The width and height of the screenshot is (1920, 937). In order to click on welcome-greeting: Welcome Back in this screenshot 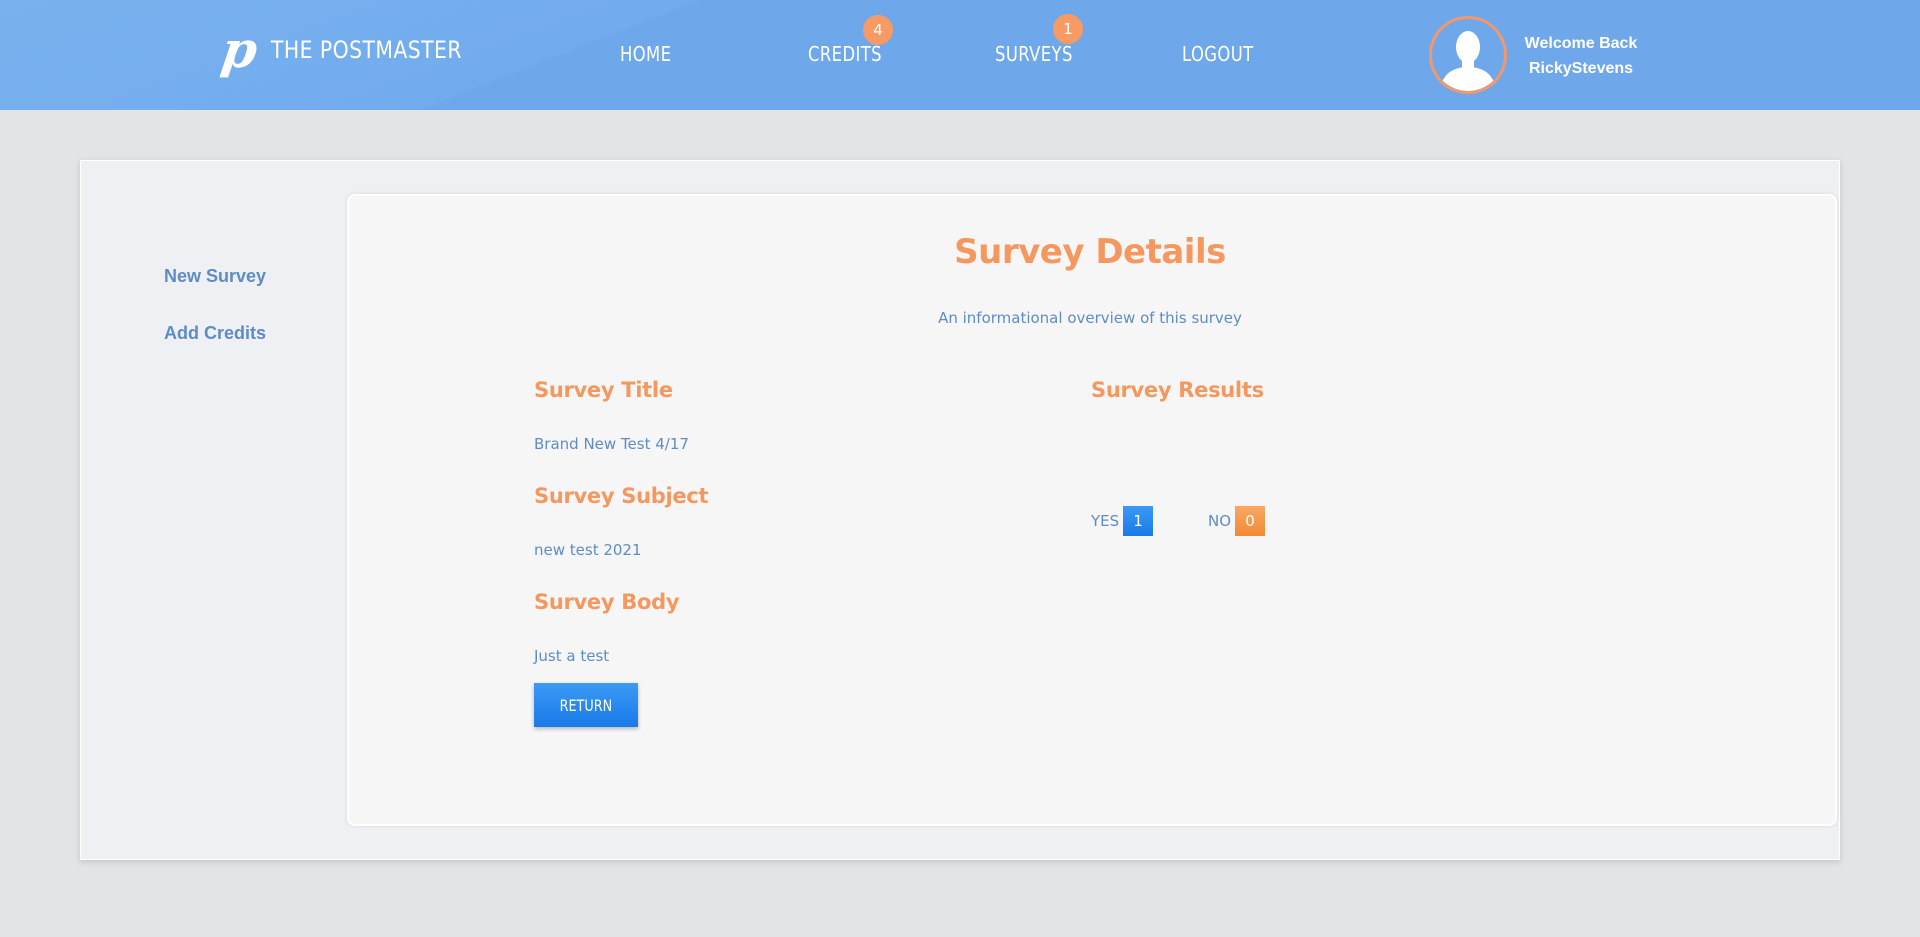, I will do `click(1581, 43)`.